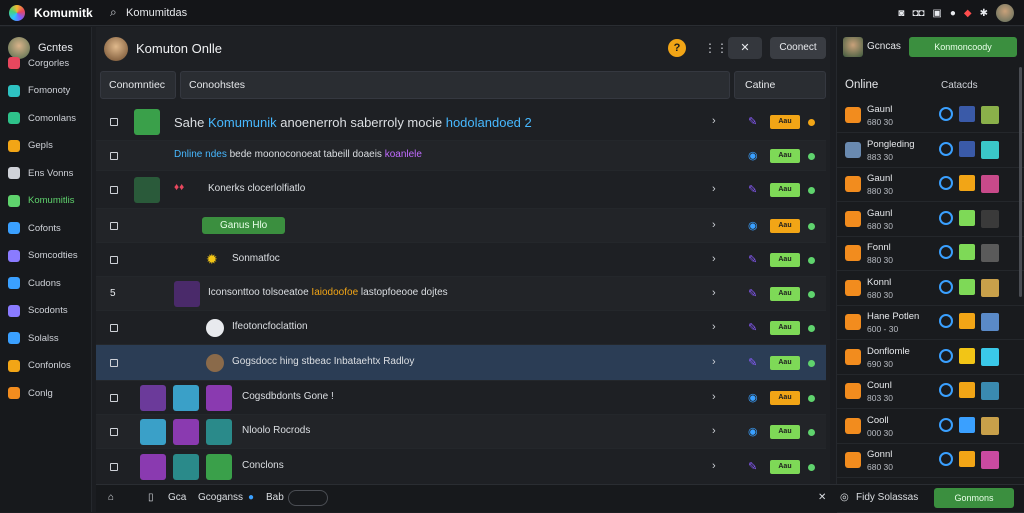 This screenshot has height=513, width=1024. Describe the element at coordinates (967, 321) in the screenshot. I see `platform-icon` at that location.